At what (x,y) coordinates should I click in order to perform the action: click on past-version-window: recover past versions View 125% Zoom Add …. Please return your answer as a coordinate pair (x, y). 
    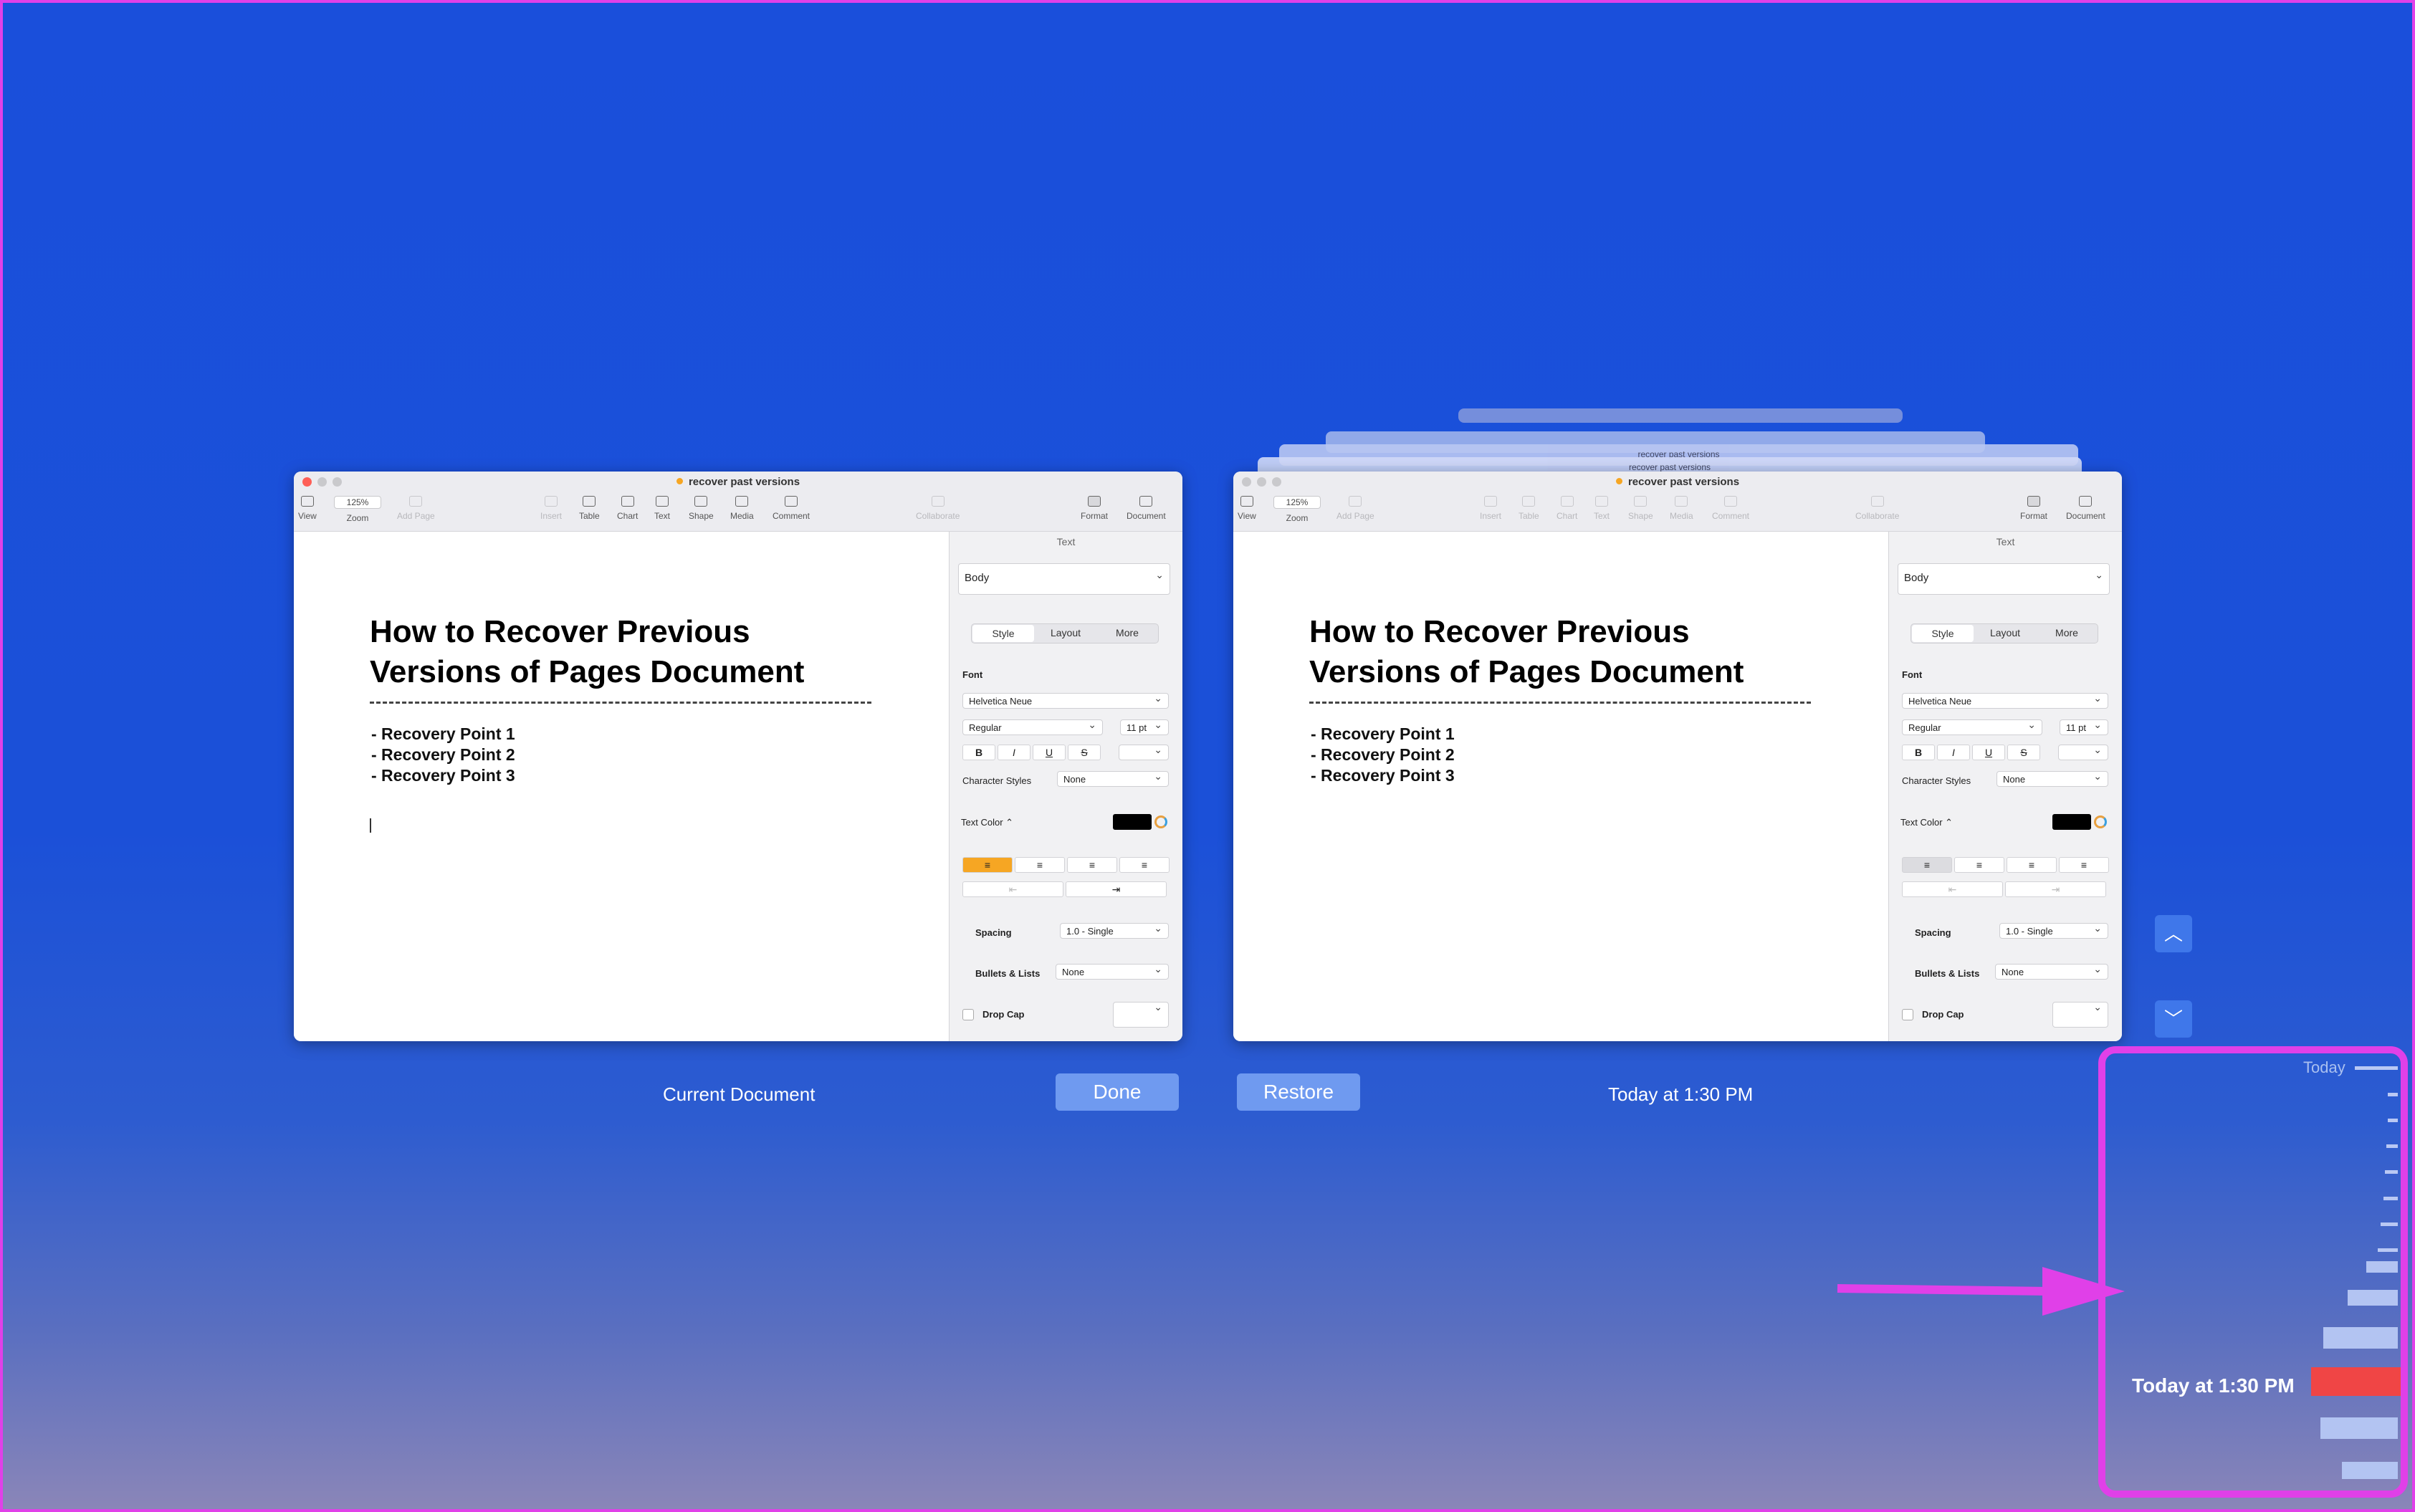
    Looking at the image, I should click on (1678, 756).